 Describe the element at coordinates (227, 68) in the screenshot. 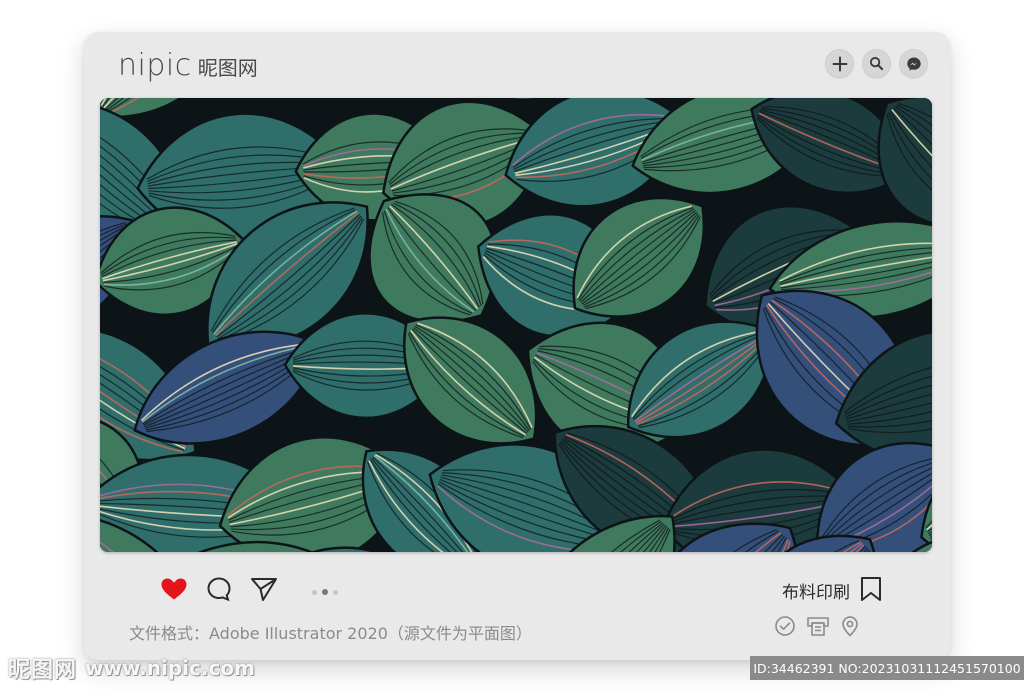

I see `brand-name-cn: 昵图网` at that location.